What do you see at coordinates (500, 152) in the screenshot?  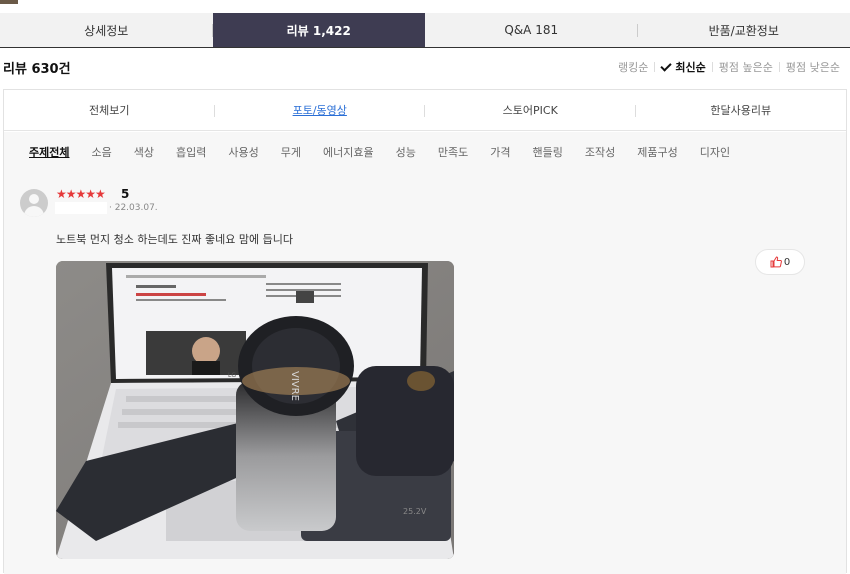 I see `topic-price: 가격` at bounding box center [500, 152].